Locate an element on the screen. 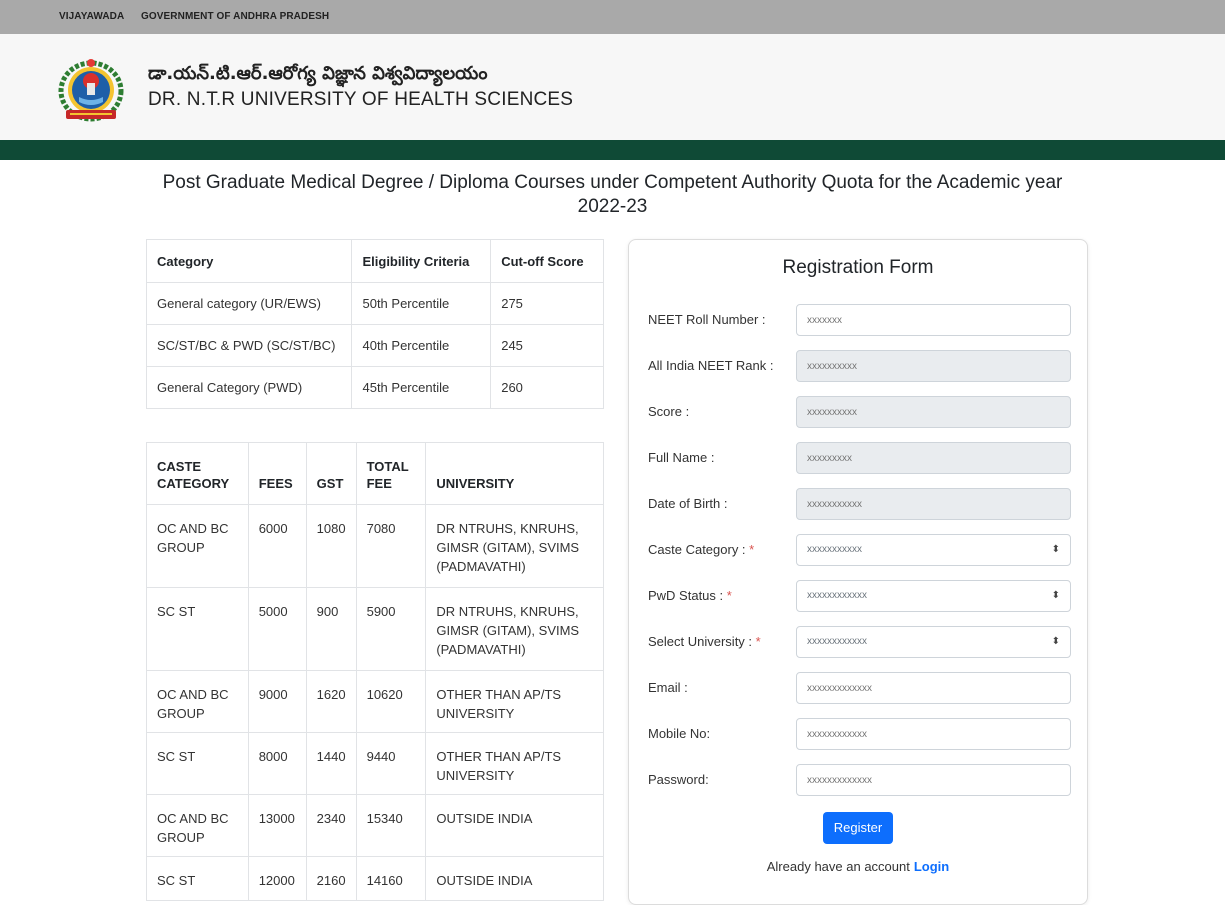  caste-category-row: Caste Category : * xxxxxxxxxxx ⬍ is located at coordinates (859, 550).